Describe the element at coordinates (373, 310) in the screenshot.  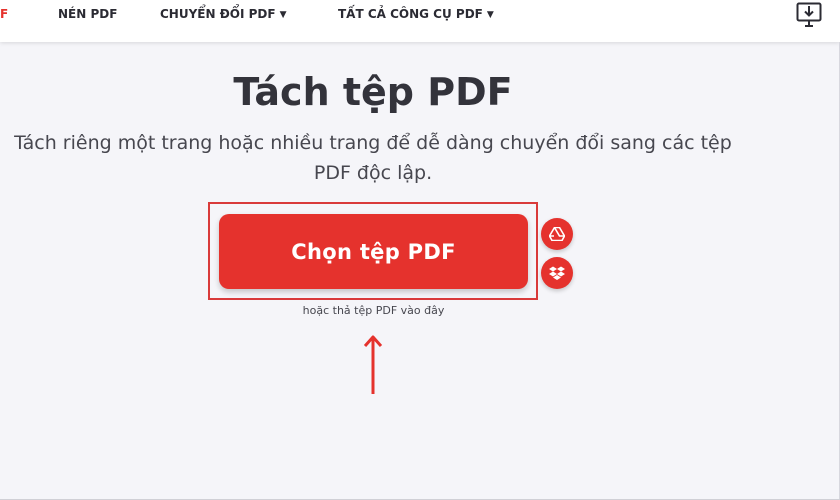
I see `drop-hint-text: hoặc thả tệp PDF vào đây` at that location.